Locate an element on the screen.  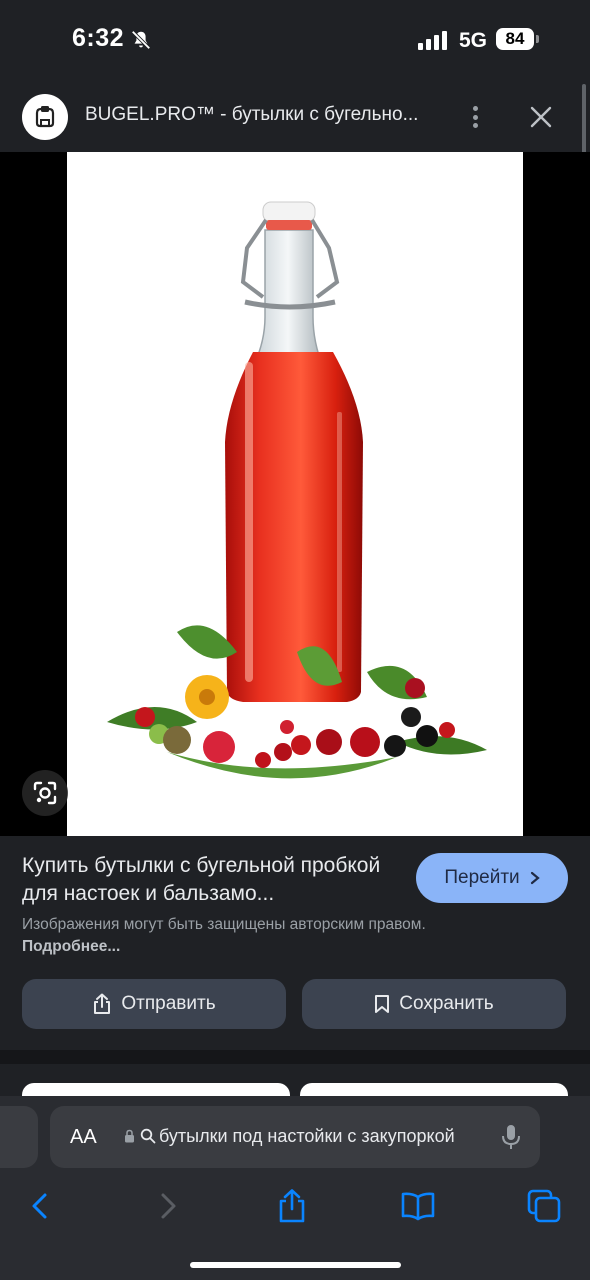
chevron-right-icon is located at coordinates (535, 878).